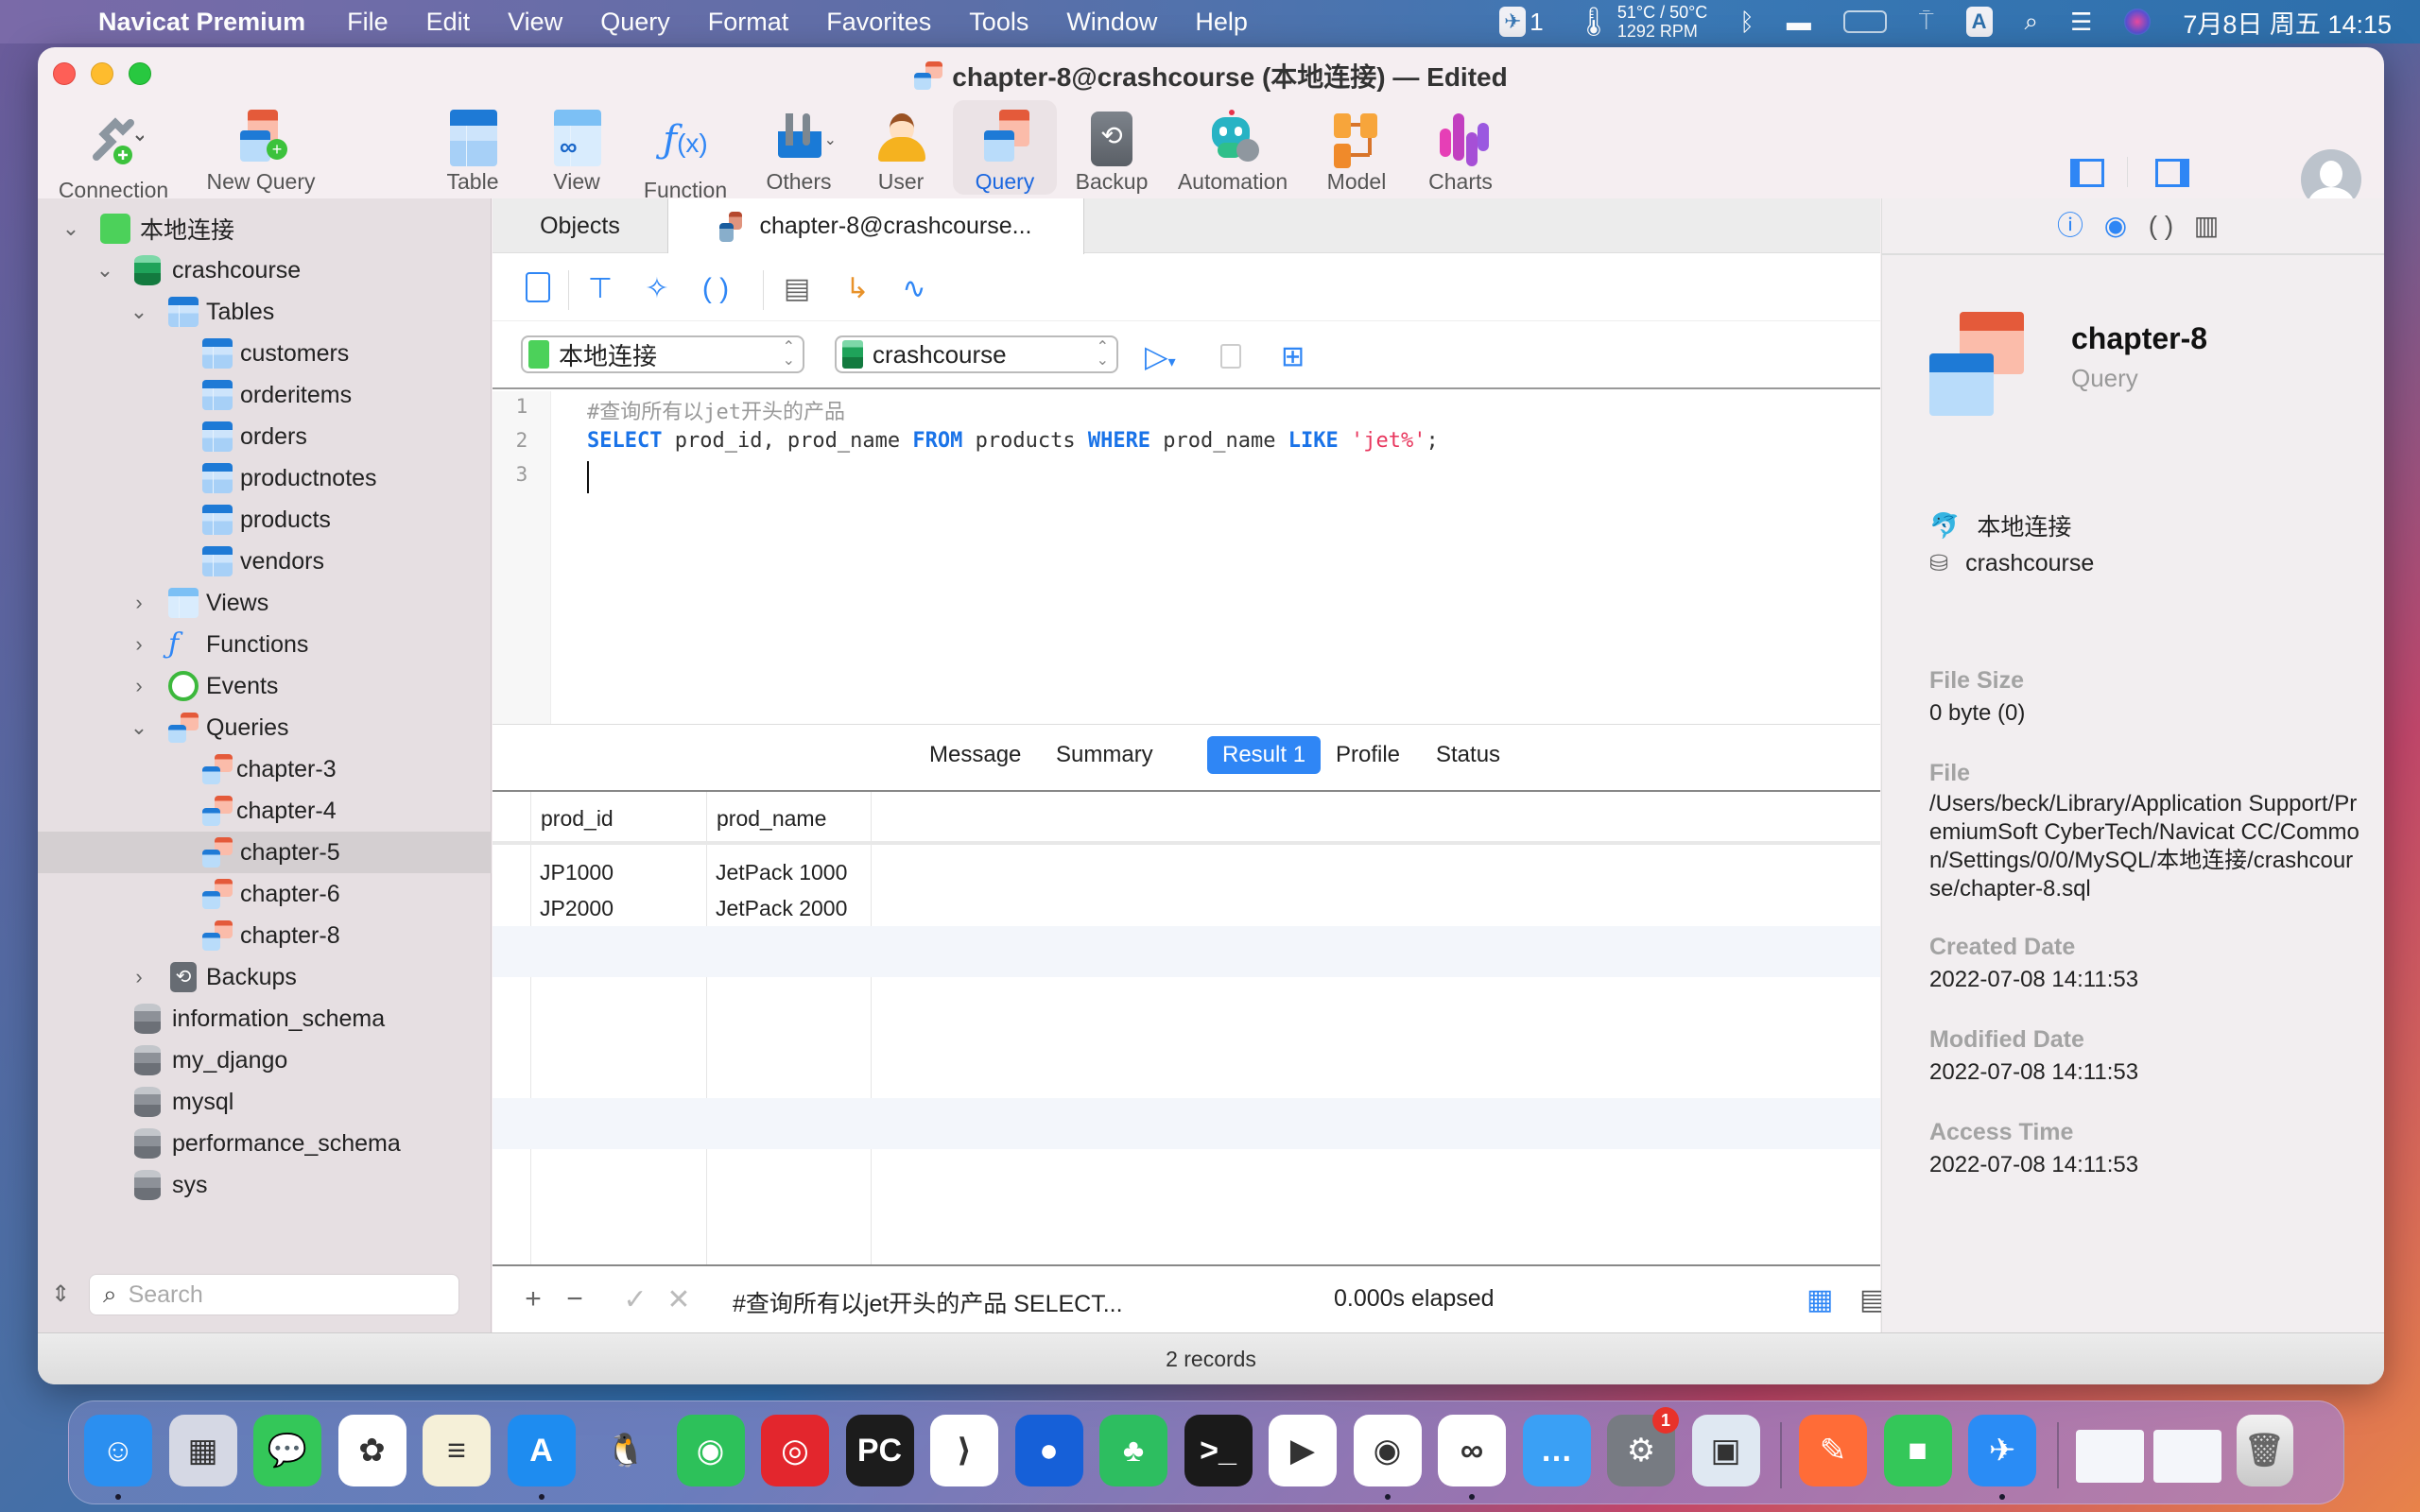  What do you see at coordinates (1303, 1450) in the screenshot?
I see `dock-app-video-player: ▶` at bounding box center [1303, 1450].